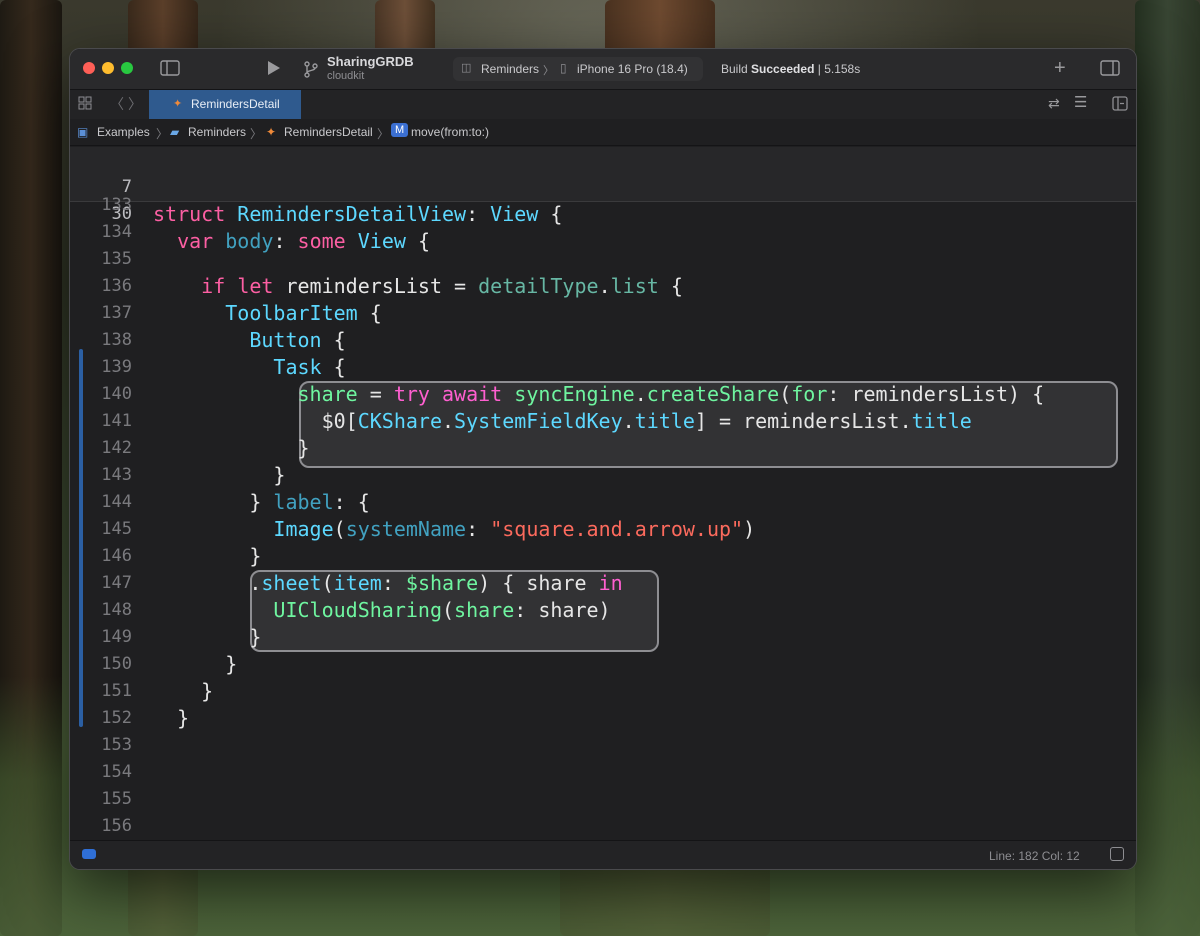 This screenshot has height=936, width=1200. Describe the element at coordinates (116, 286) in the screenshot. I see `line-number: 136` at that location.